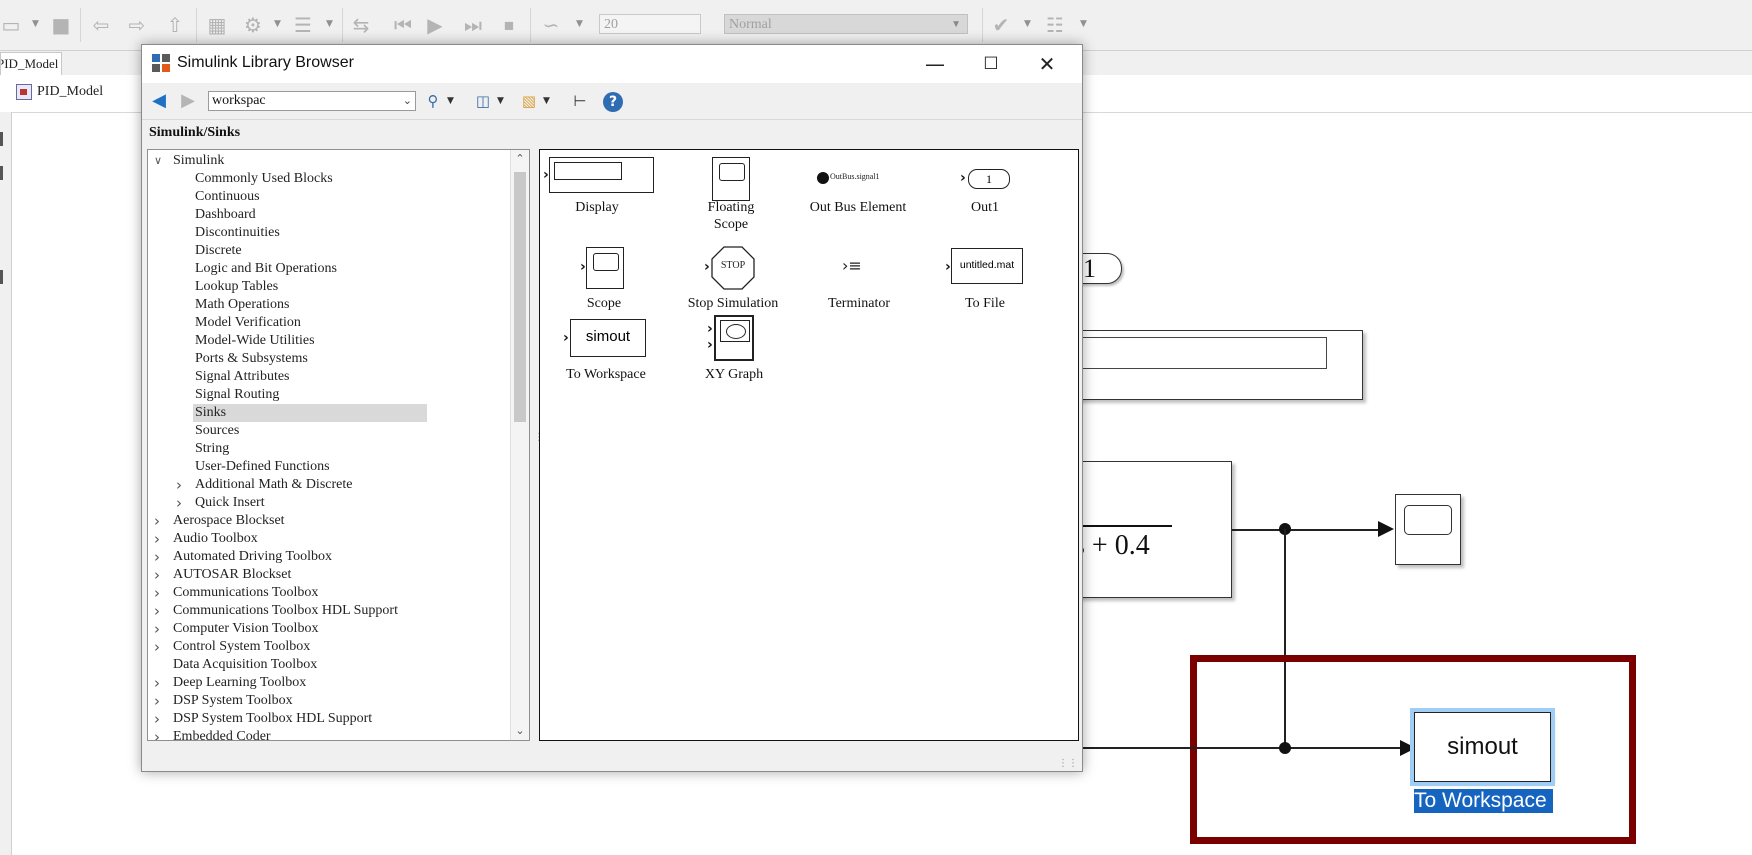 This screenshot has height=855, width=1752. I want to click on model-explorer-icon: ☰, so click(303, 25).